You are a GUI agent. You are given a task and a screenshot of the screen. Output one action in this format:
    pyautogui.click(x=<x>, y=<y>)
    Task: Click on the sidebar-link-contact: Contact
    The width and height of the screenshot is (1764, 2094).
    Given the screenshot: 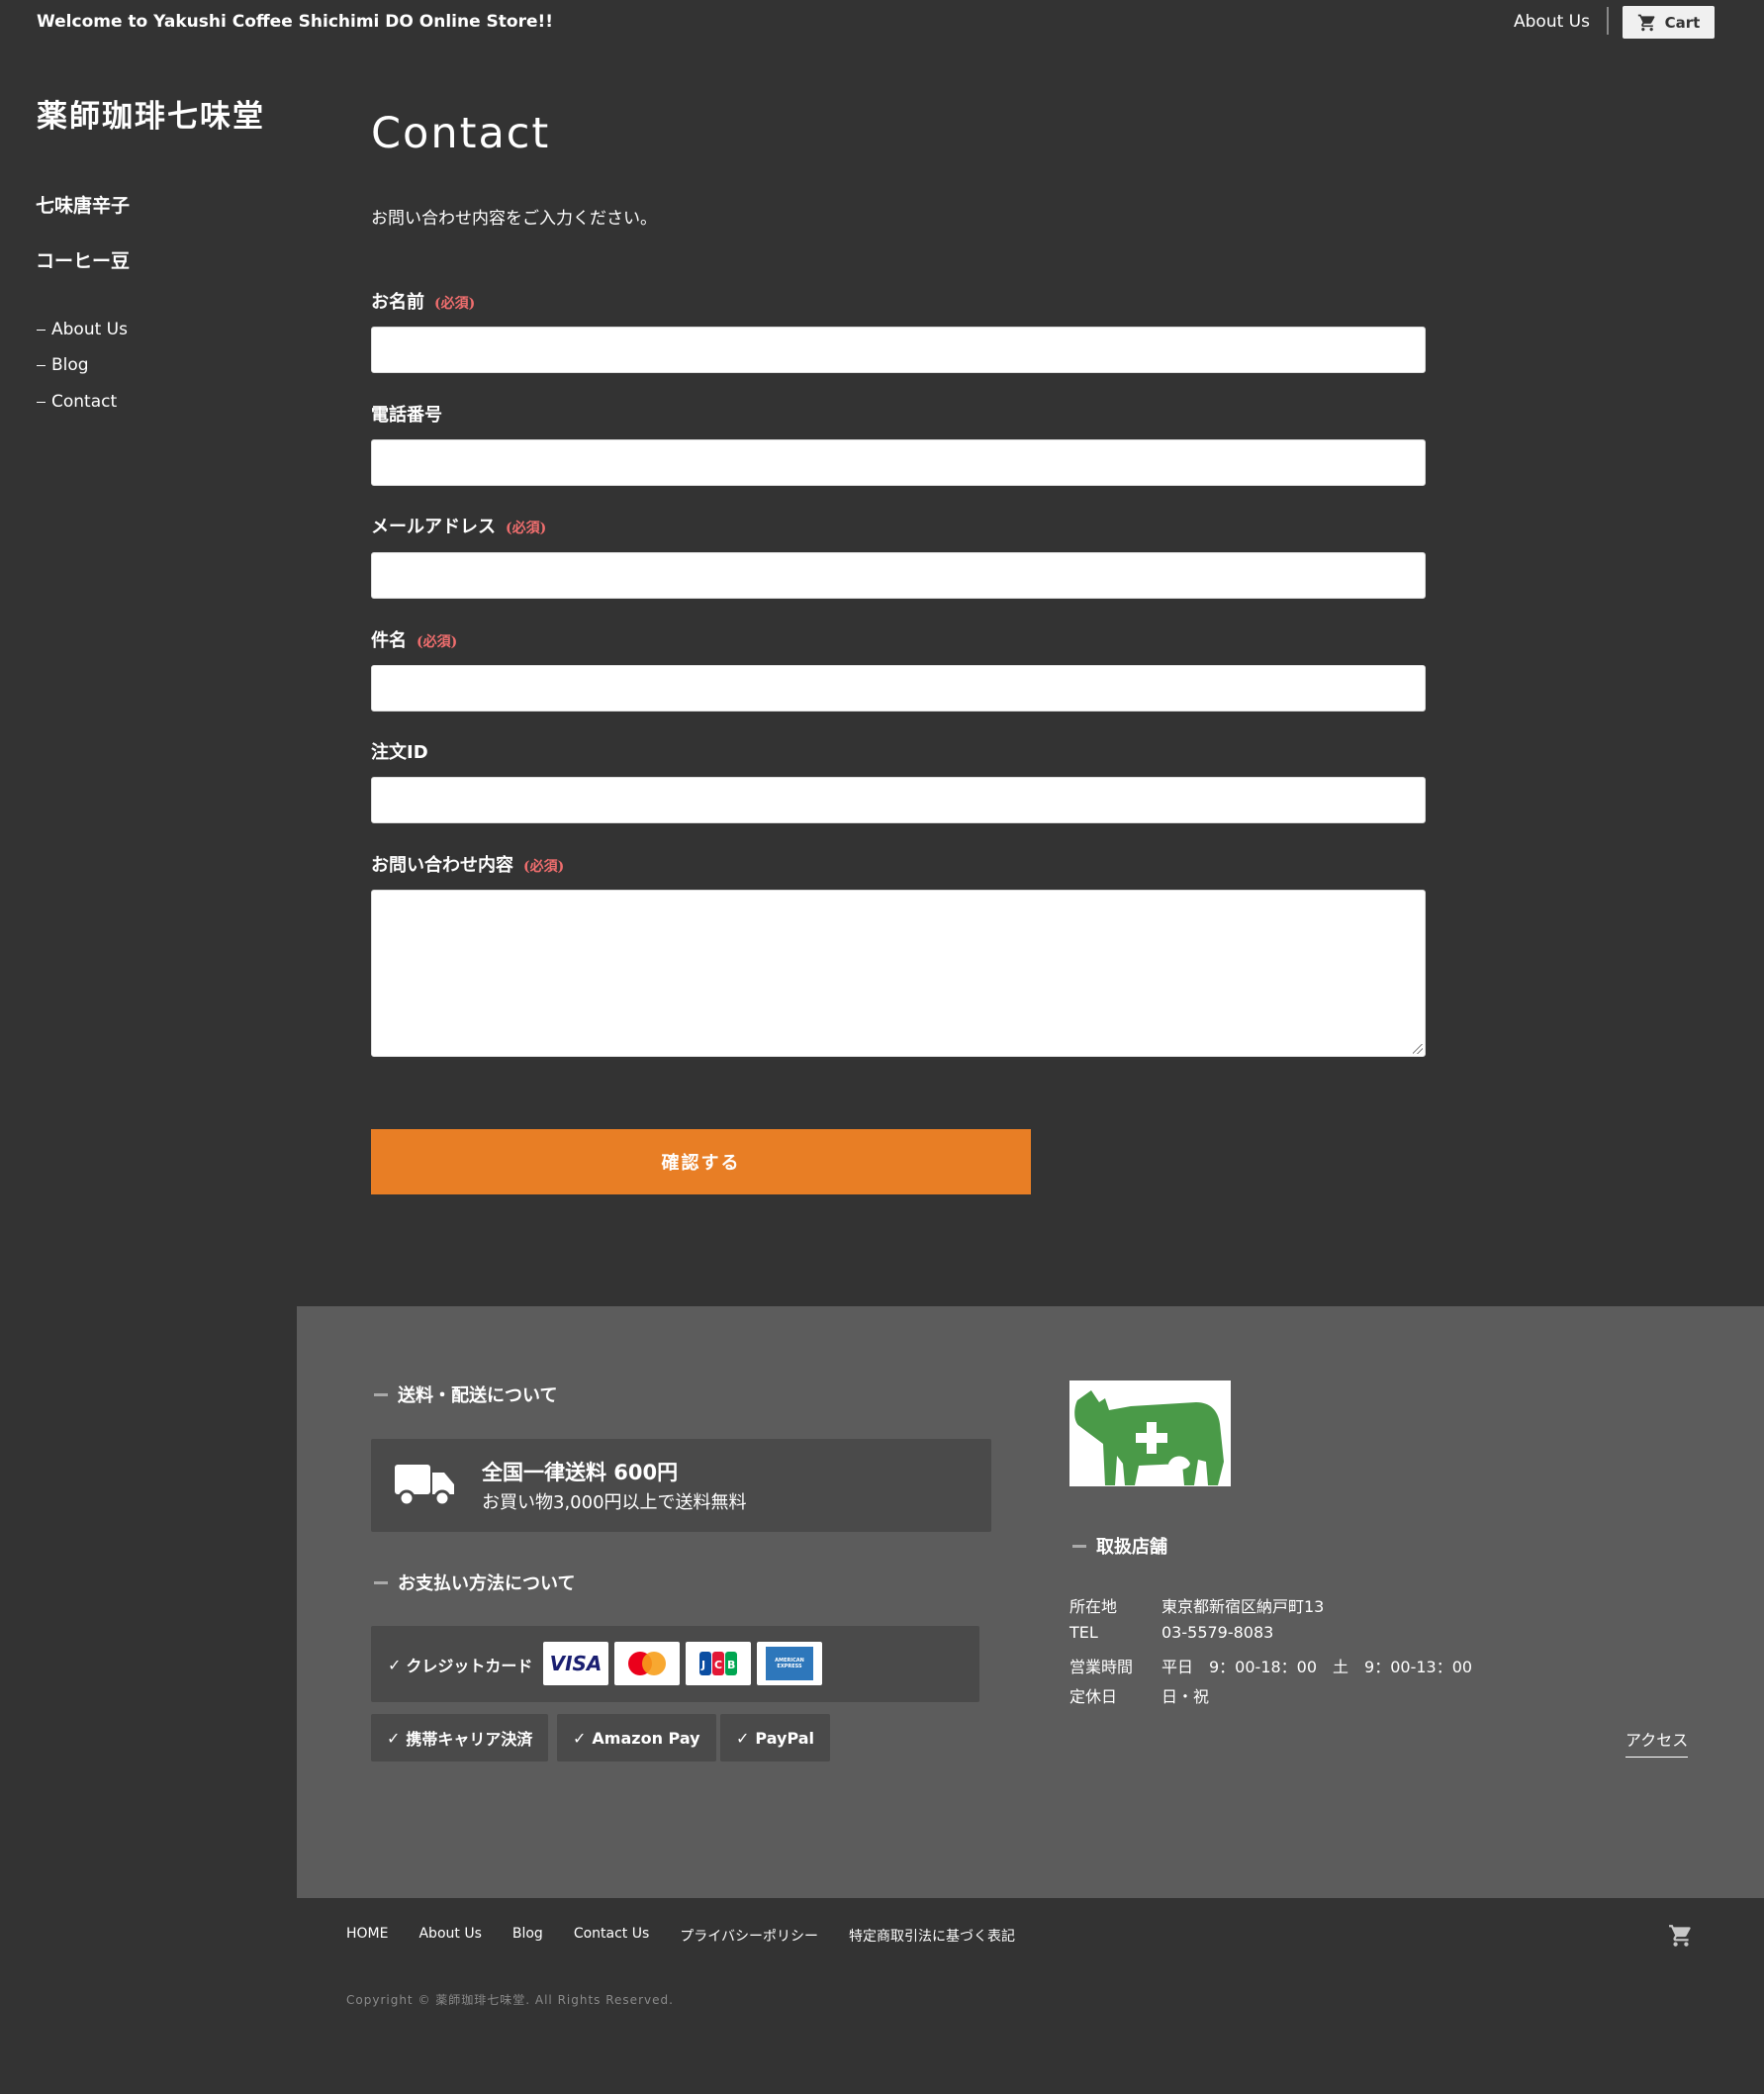 What is the action you would take?
    pyautogui.click(x=77, y=402)
    